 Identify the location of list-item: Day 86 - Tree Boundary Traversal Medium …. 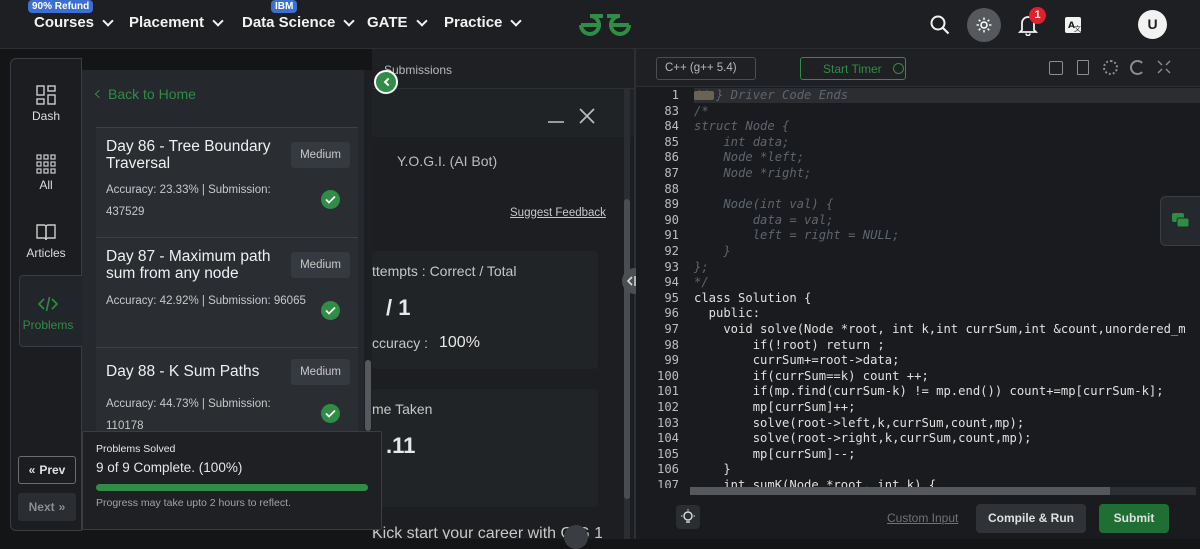
(227, 182).